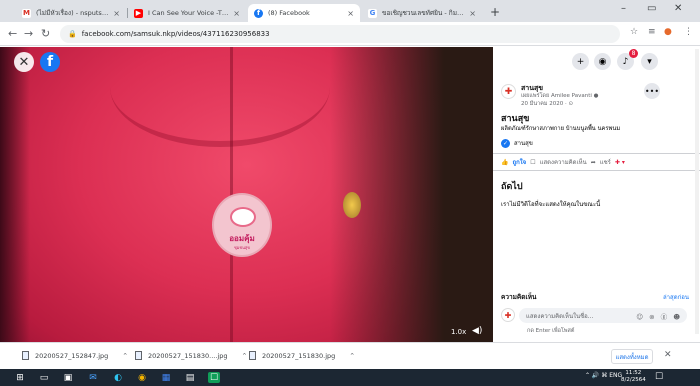  What do you see at coordinates (44, 377) in the screenshot?
I see `task-view-icon: ▭` at bounding box center [44, 377].